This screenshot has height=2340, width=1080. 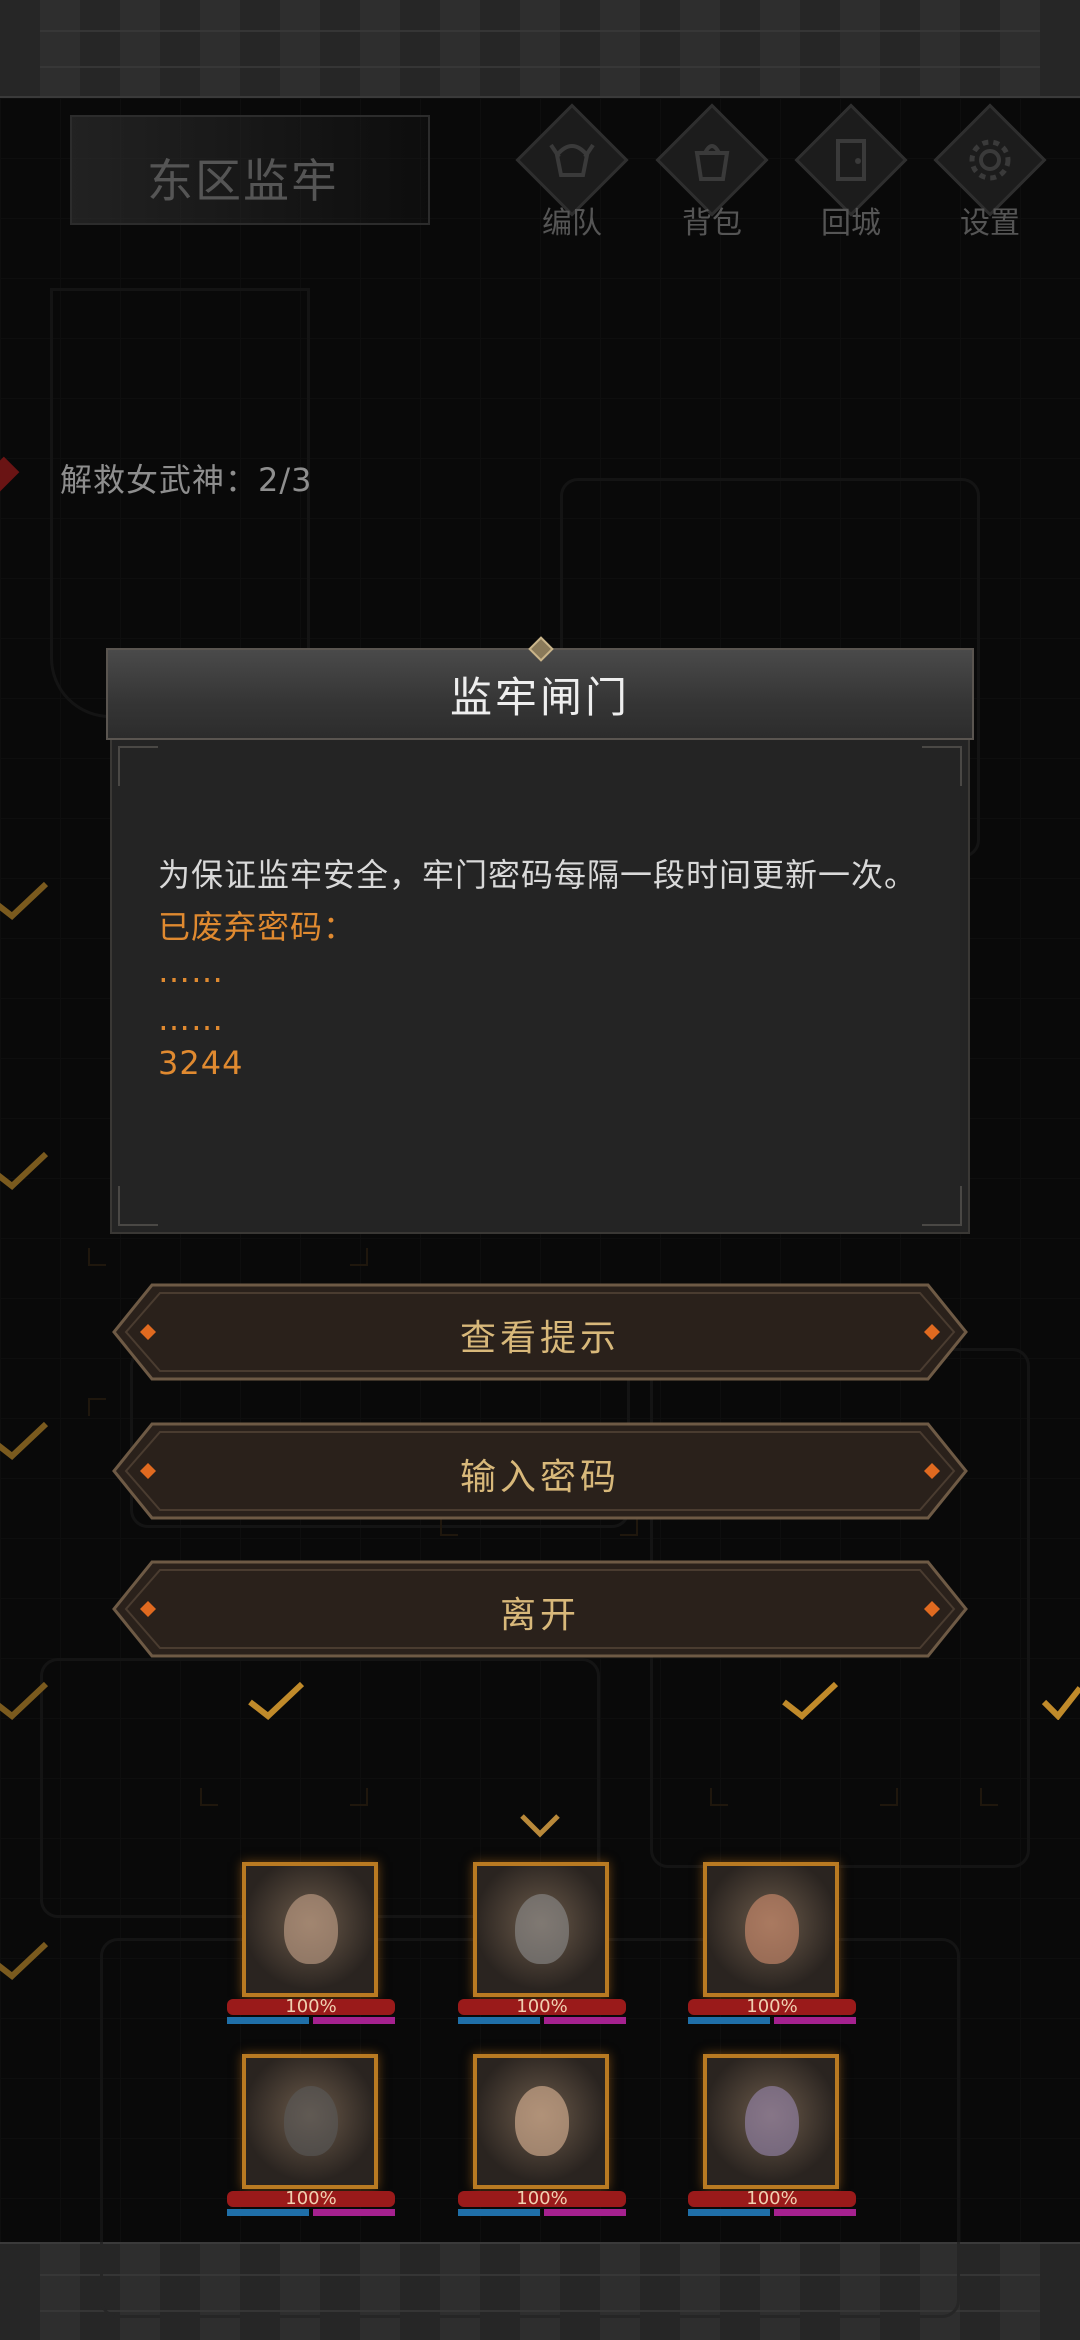 What do you see at coordinates (186, 480) in the screenshot?
I see `rescue-progress: 解救女武神：2/3` at bounding box center [186, 480].